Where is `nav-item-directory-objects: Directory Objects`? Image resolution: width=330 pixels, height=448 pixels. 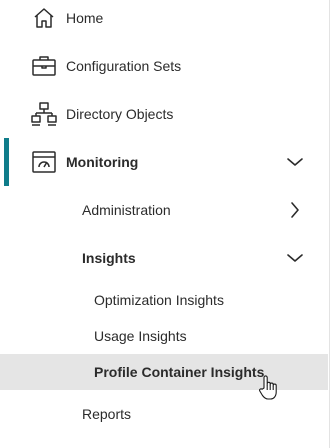
nav-item-directory-objects: Directory Objects is located at coordinates (164, 114).